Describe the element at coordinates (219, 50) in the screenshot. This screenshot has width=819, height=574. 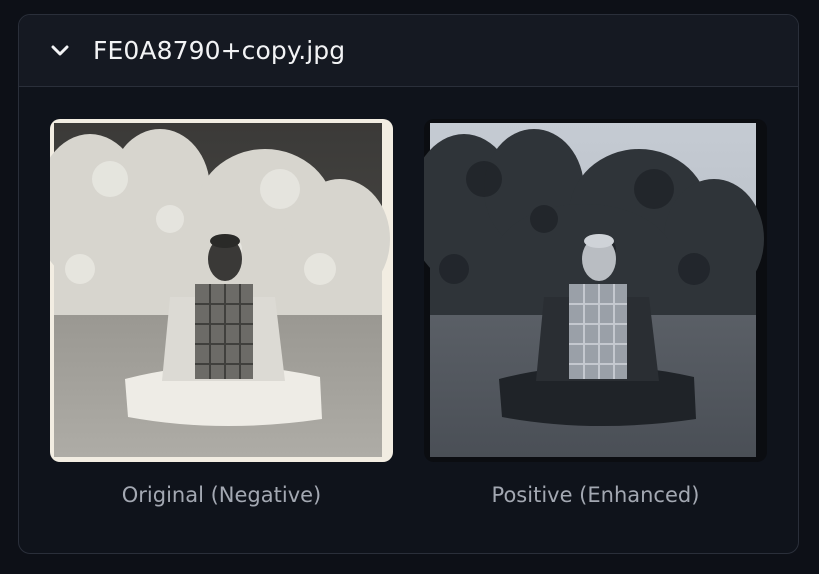
I see `file-name: FE0A8790+copy.jpg` at that location.